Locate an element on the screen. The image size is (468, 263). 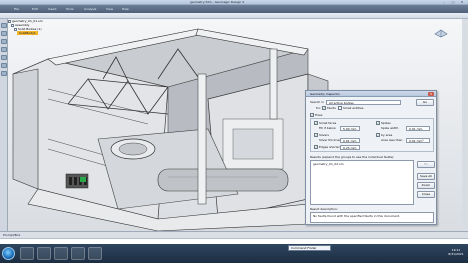
maximize-button: □ is located at coordinates (453, 2).